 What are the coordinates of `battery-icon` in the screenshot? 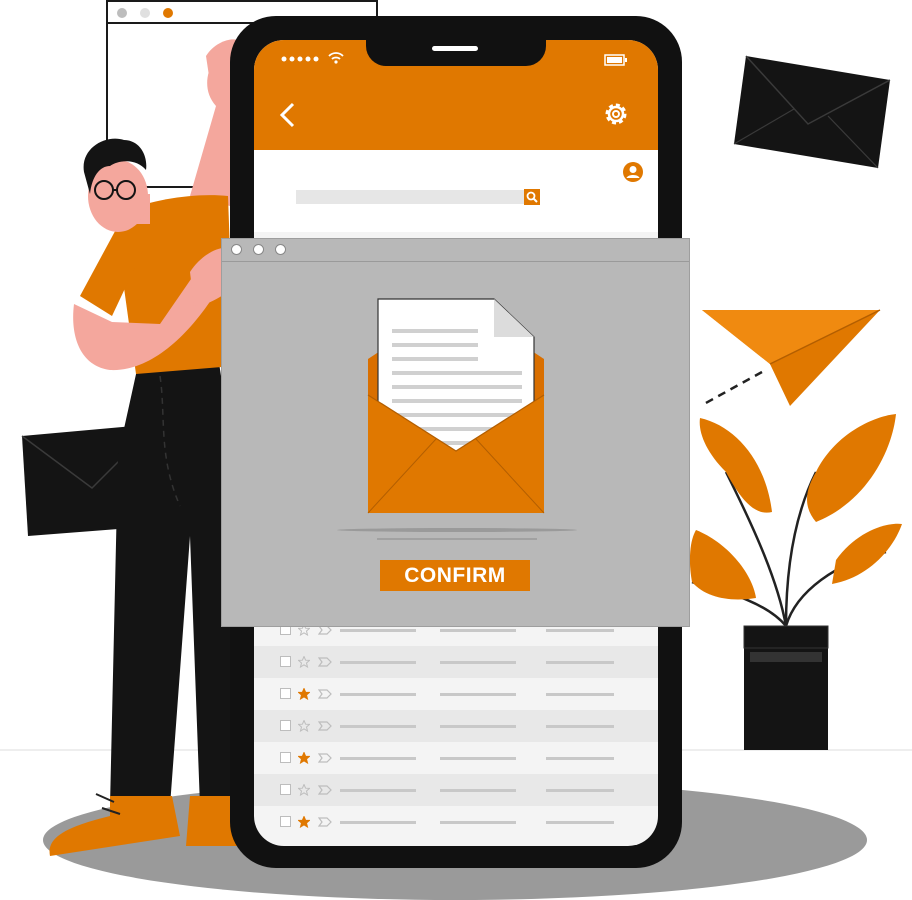 It's located at (615, 60).